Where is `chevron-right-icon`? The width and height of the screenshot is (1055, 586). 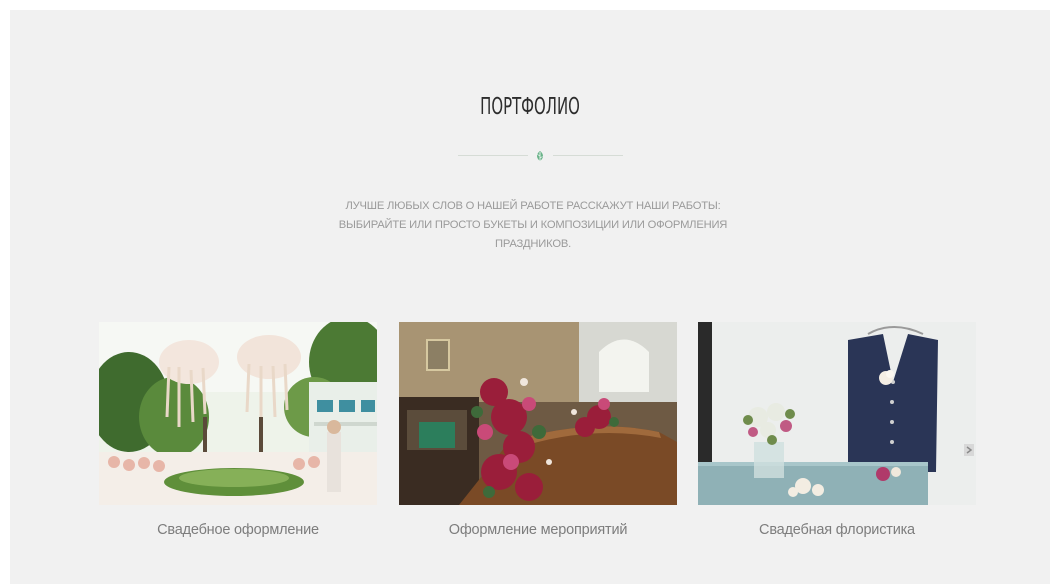
chevron-right-icon is located at coordinates (969, 450).